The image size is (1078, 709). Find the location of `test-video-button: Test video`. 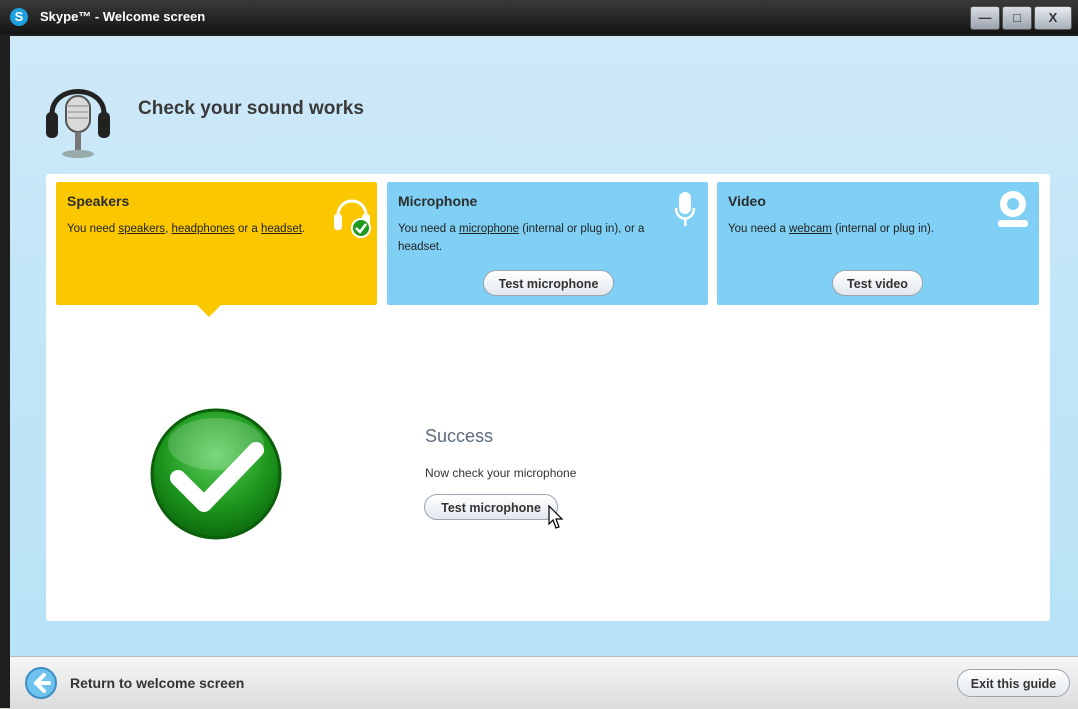

test-video-button: Test video is located at coordinates (877, 283).